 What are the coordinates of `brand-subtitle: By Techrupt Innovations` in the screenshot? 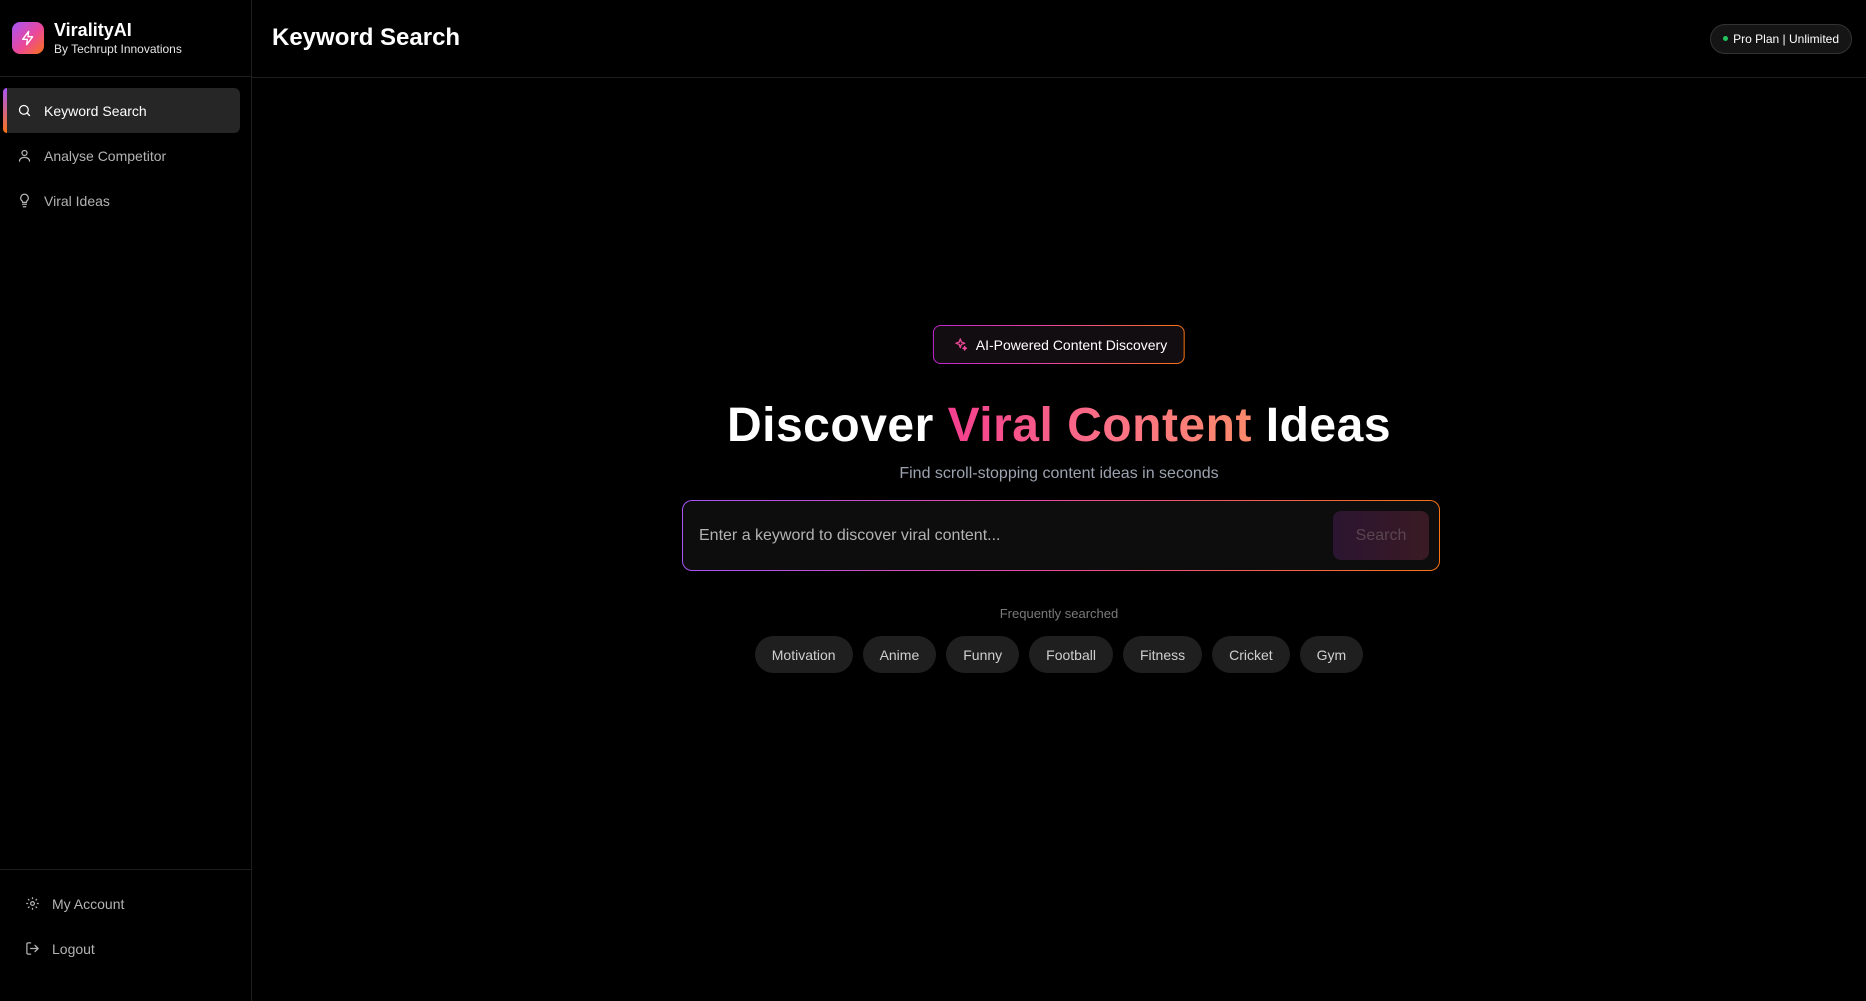 It's located at (118, 49).